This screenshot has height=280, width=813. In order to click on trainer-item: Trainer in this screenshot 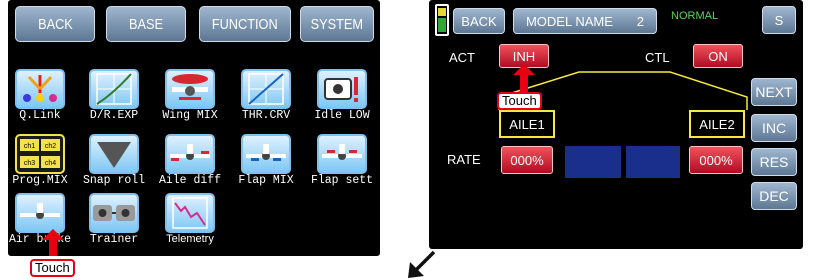, I will do `click(114, 223)`.